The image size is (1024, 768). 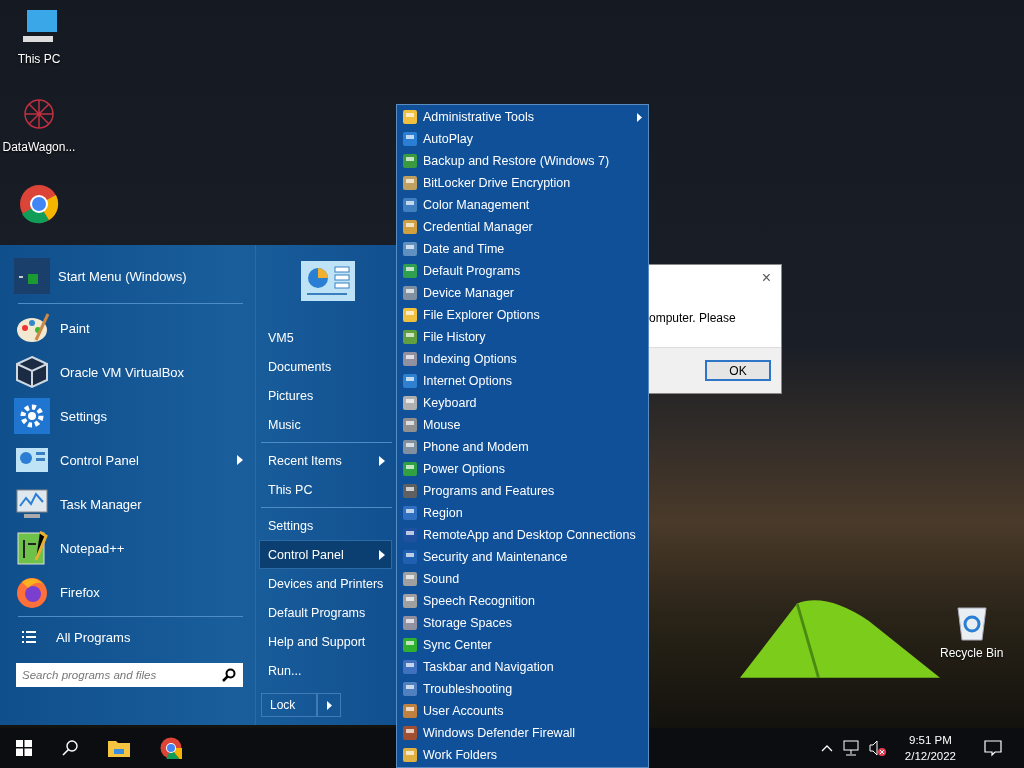 What do you see at coordinates (32, 372) in the screenshot?
I see `cube-icon` at bounding box center [32, 372].